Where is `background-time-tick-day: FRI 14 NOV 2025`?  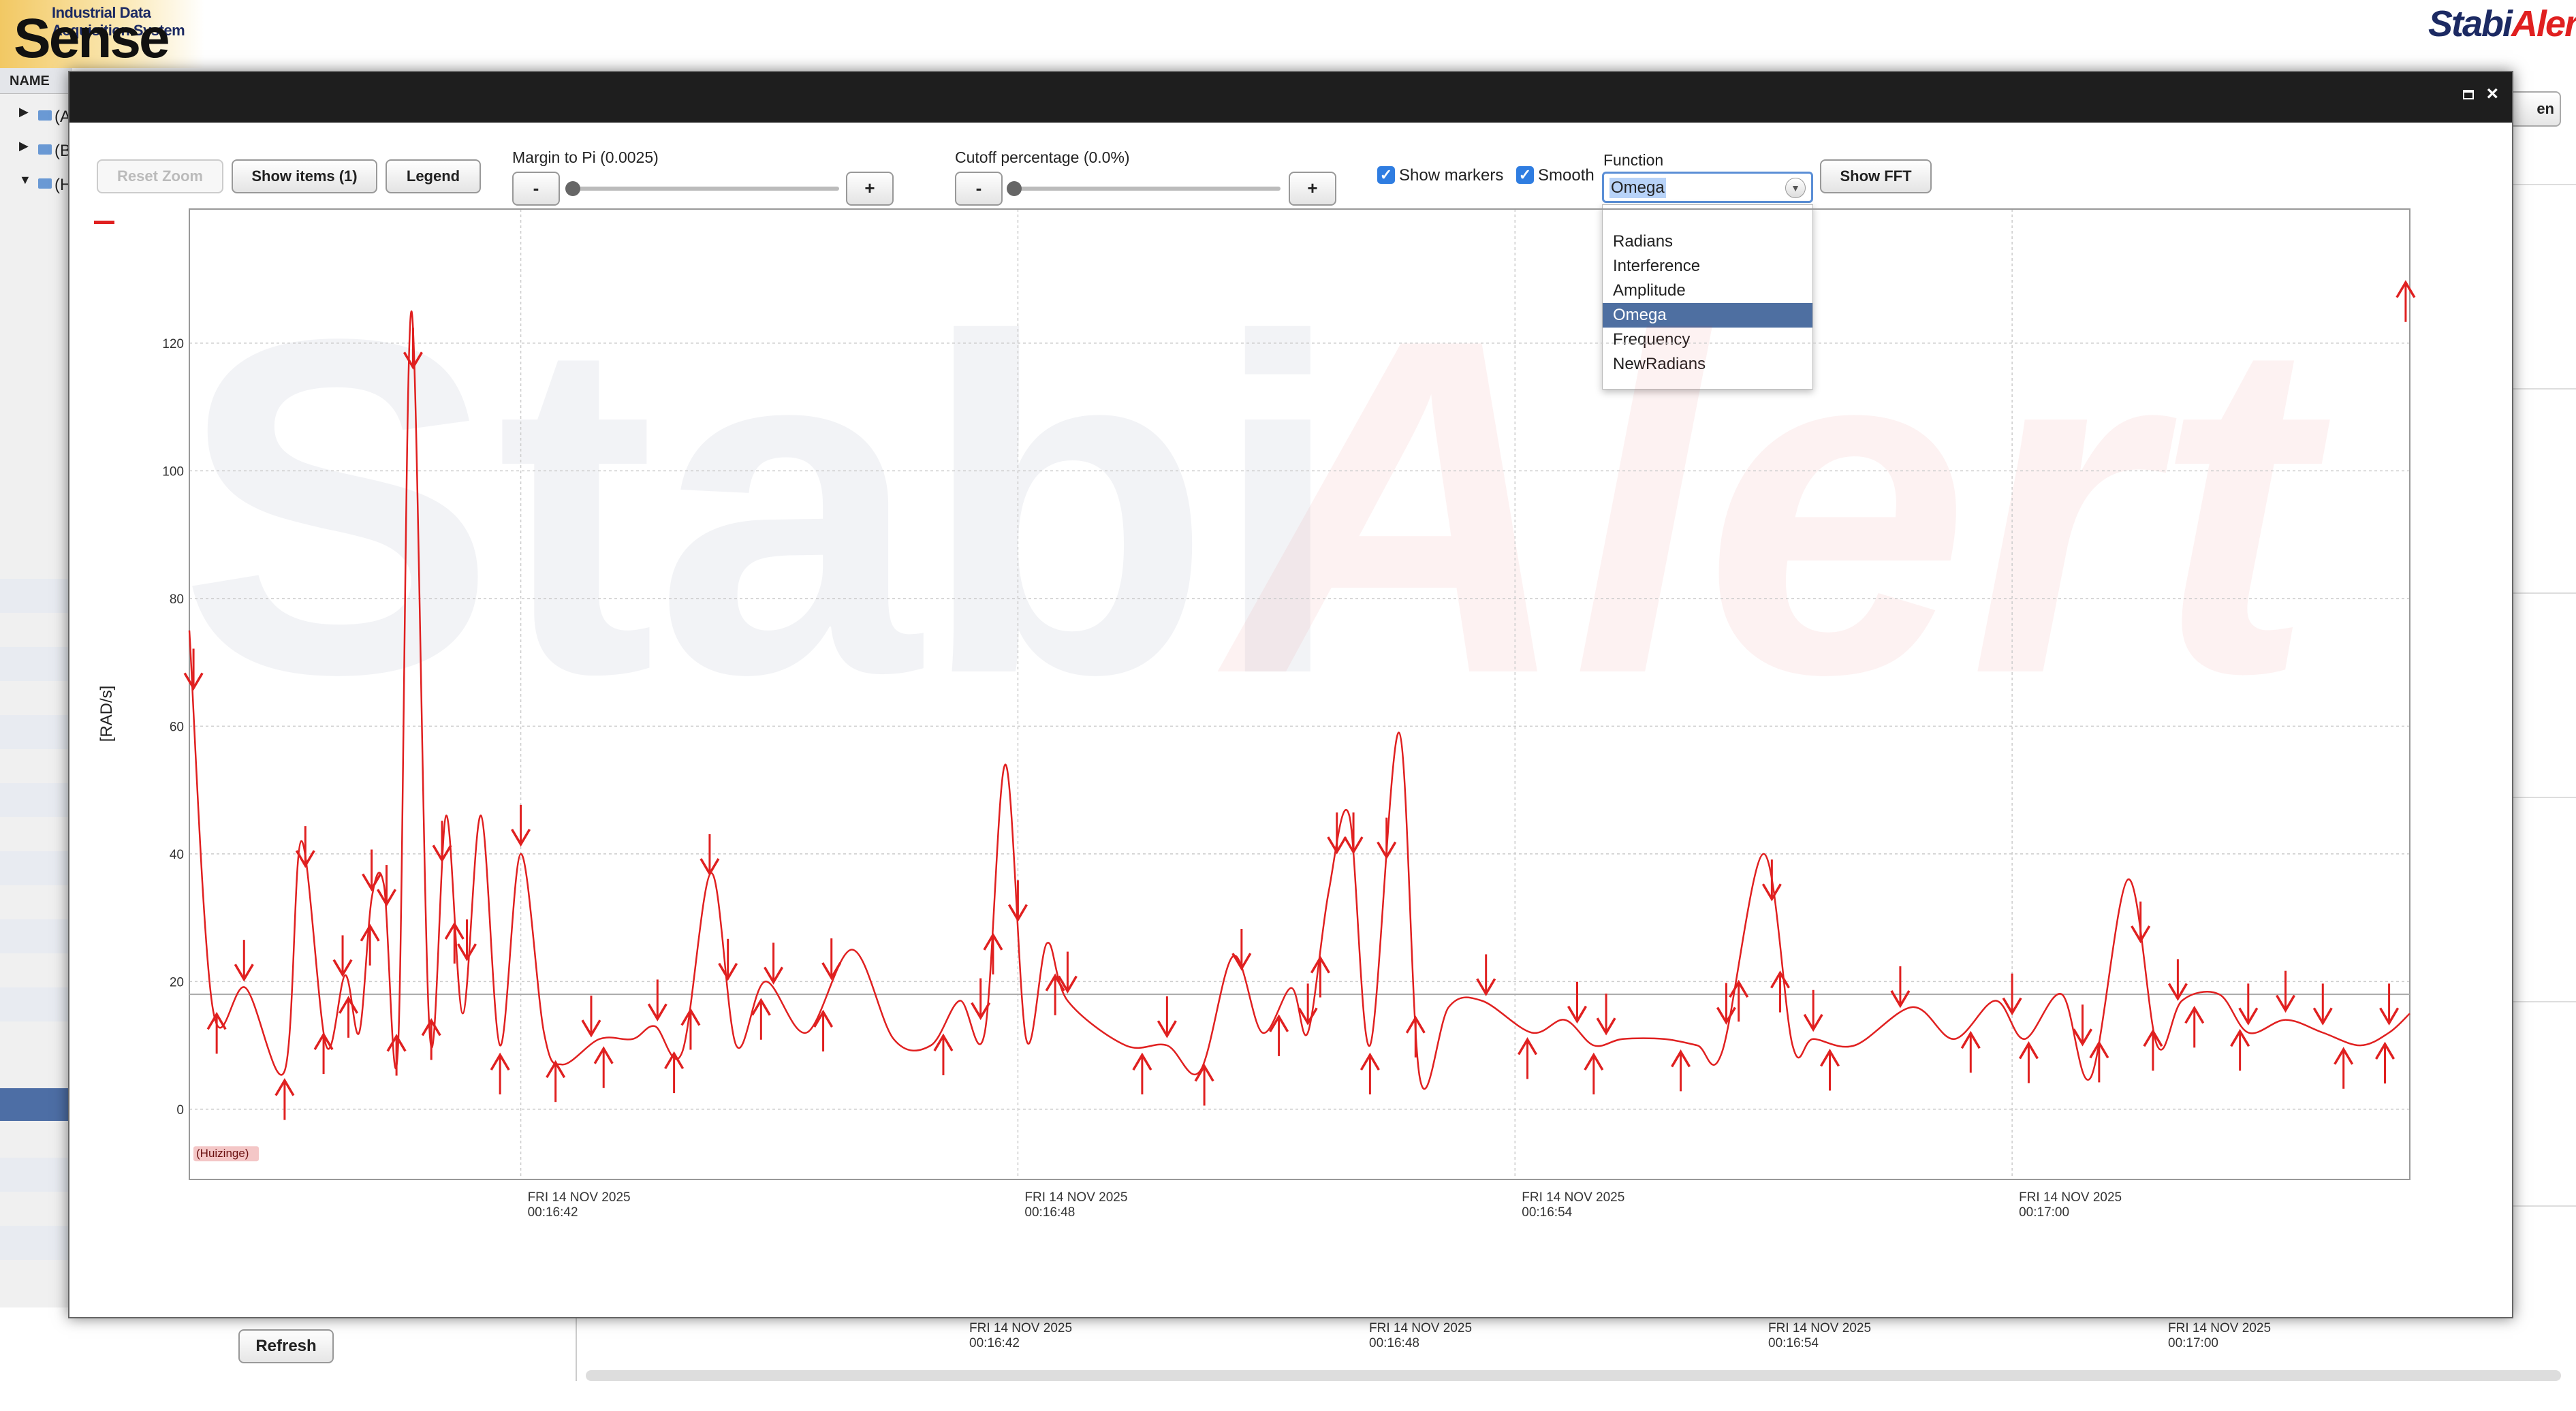
background-time-tick-day: FRI 14 NOV 2025 is located at coordinates (1421, 1328).